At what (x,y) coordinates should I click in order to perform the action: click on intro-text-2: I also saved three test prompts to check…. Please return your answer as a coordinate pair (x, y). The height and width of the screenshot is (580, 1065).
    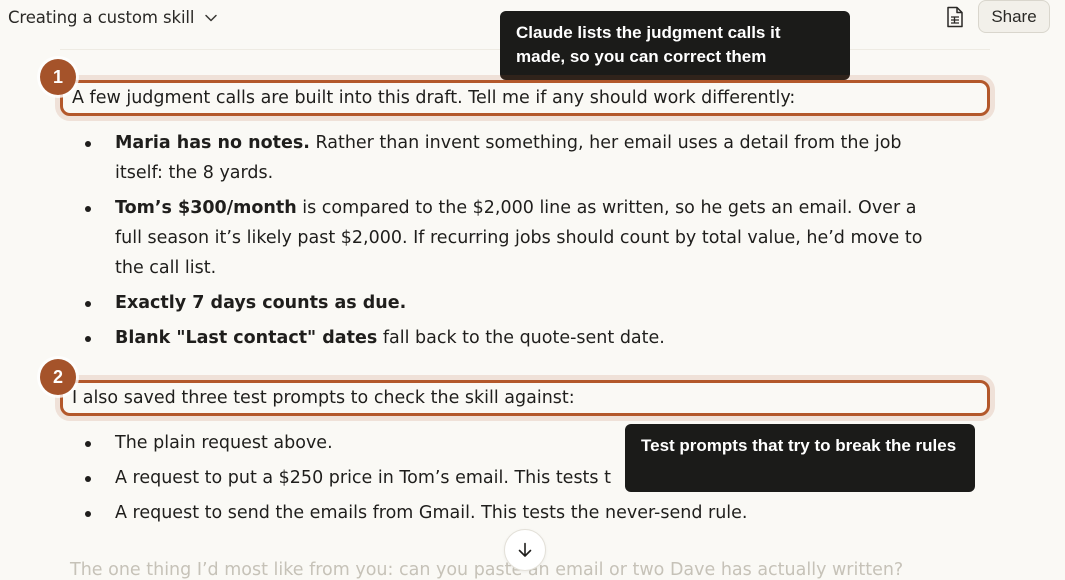
    Looking at the image, I should click on (323, 398).